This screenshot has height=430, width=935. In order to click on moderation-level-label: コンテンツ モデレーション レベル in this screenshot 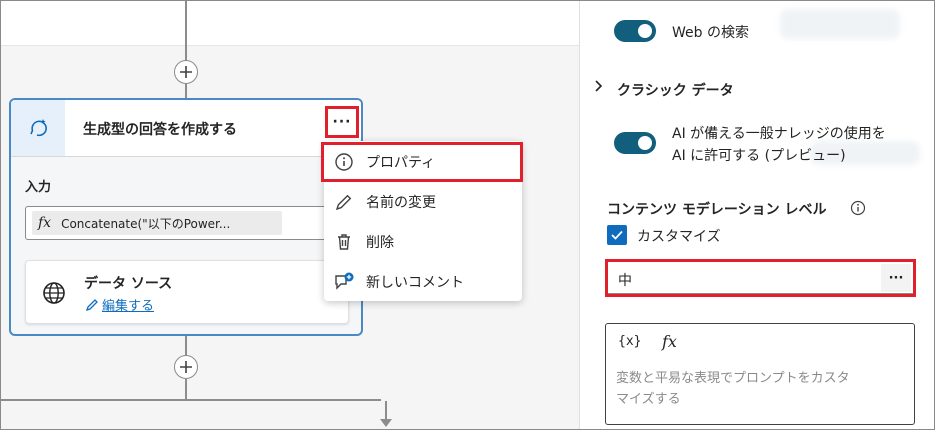, I will do `click(717, 210)`.